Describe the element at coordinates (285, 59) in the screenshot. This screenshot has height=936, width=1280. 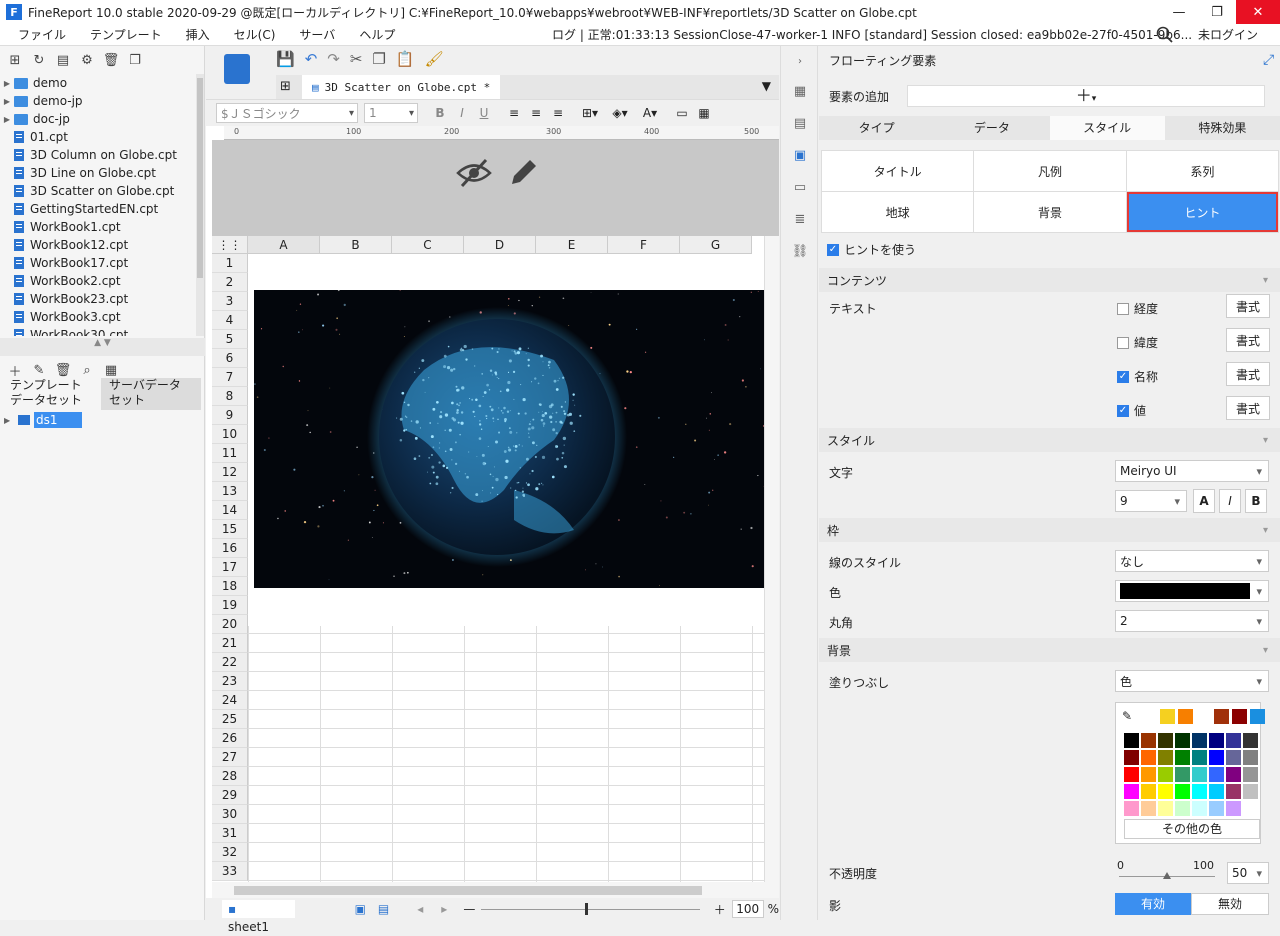
I see `save-icon: 💾` at that location.